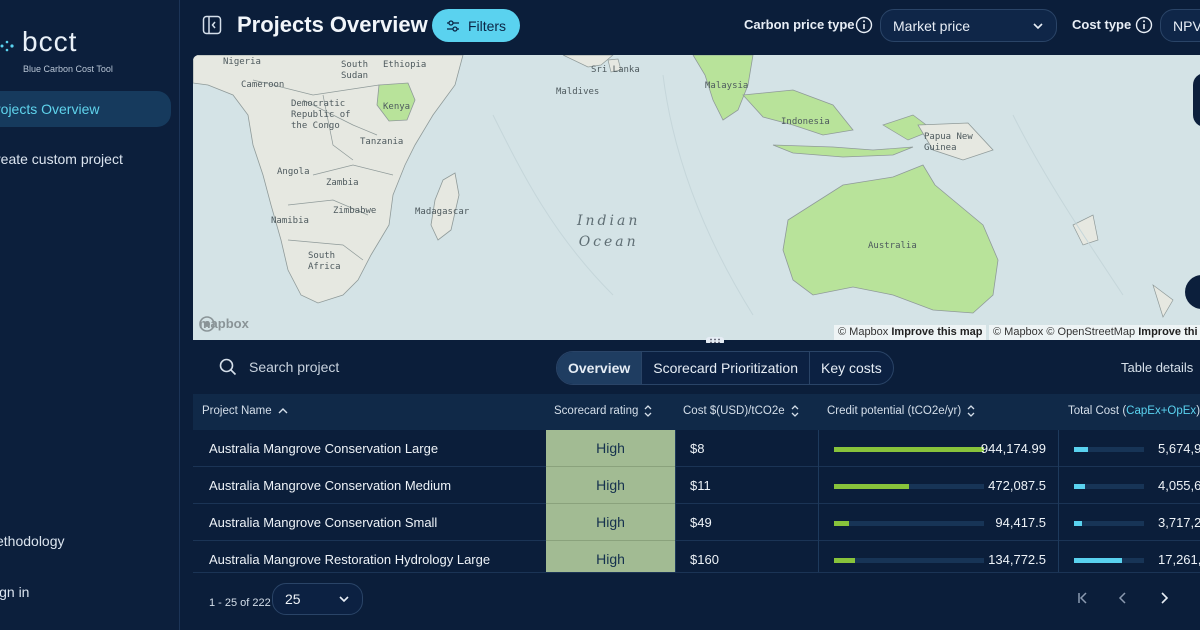 Image resolution: width=1200 pixels, height=630 pixels. Describe the element at coordinates (317, 599) in the screenshot. I see `rows-per-page-select: 25` at that location.